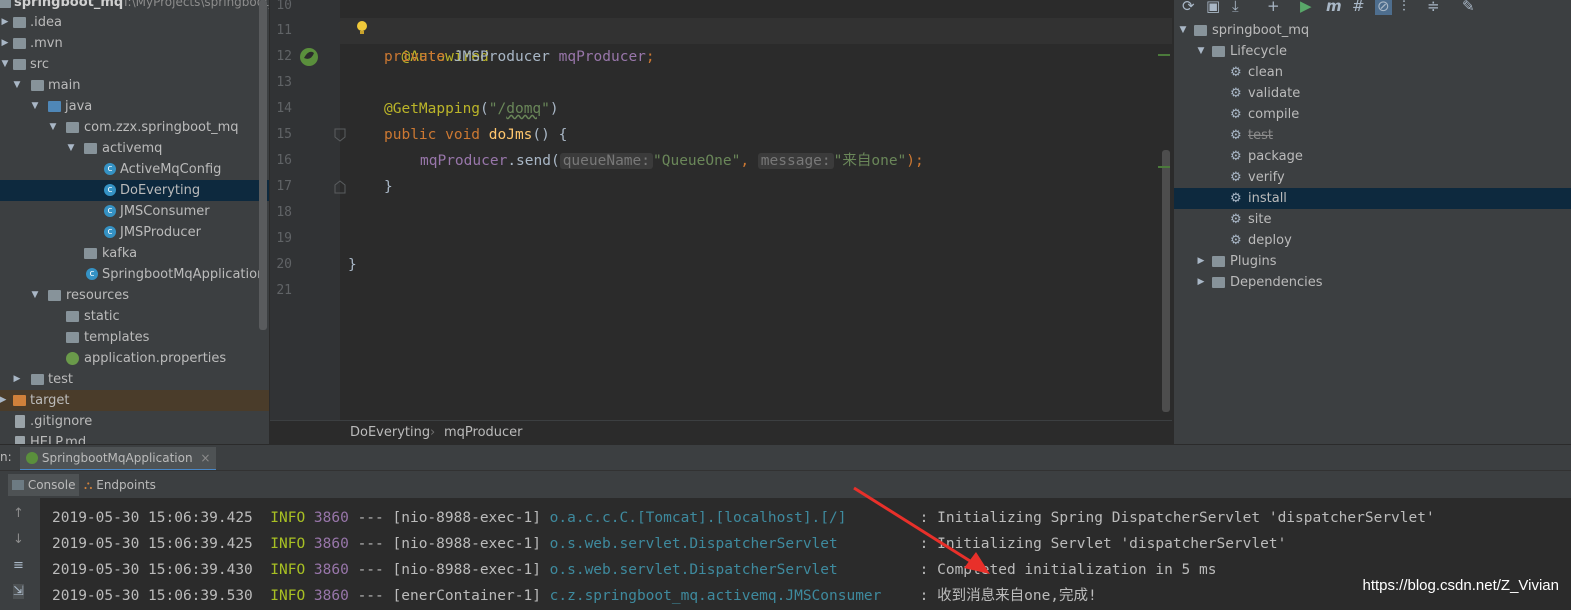  What do you see at coordinates (134, 295) in the screenshot?
I see `tree-item-resources: ▼ resources` at bounding box center [134, 295].